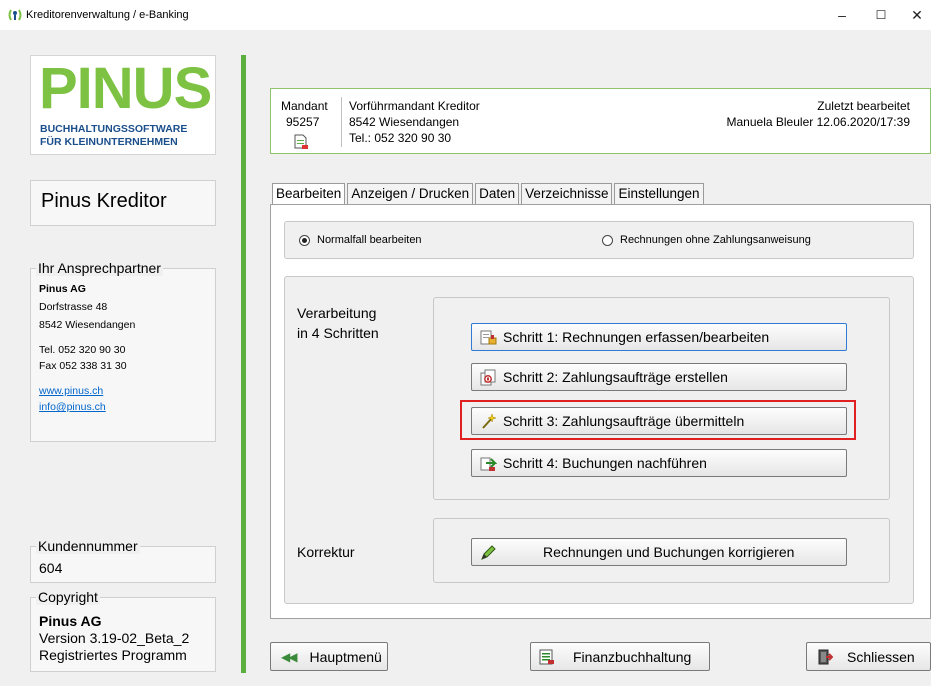 This screenshot has width=931, height=686. Describe the element at coordinates (88, 546) in the screenshot. I see `customer-number-legend: Kundennummer` at that location.